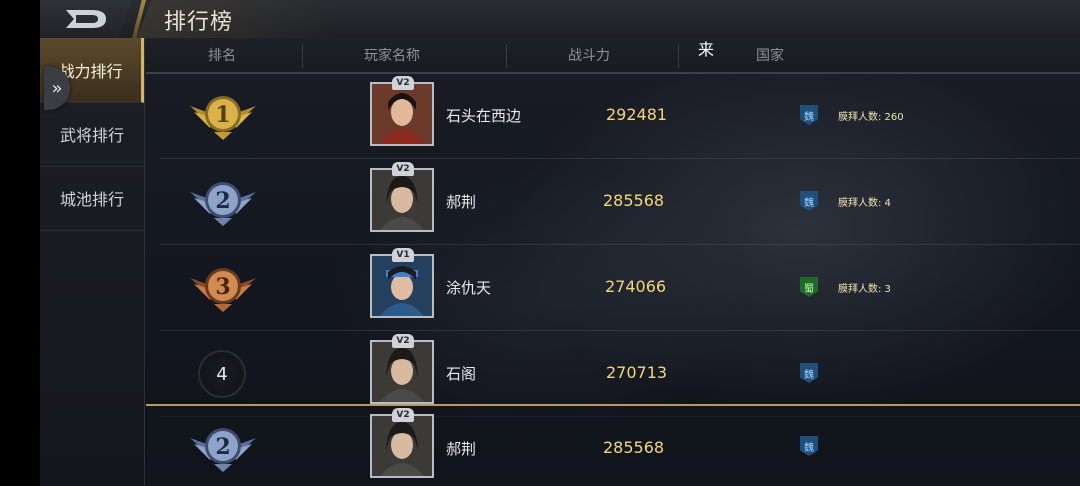 The width and height of the screenshot is (1080, 486). I want to click on power-value: 292481, so click(637, 114).